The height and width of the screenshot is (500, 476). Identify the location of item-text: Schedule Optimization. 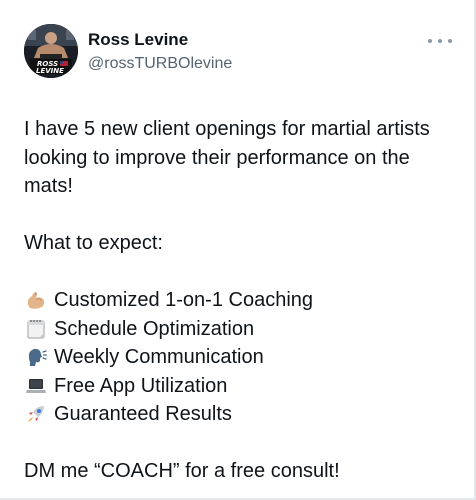
(154, 328).